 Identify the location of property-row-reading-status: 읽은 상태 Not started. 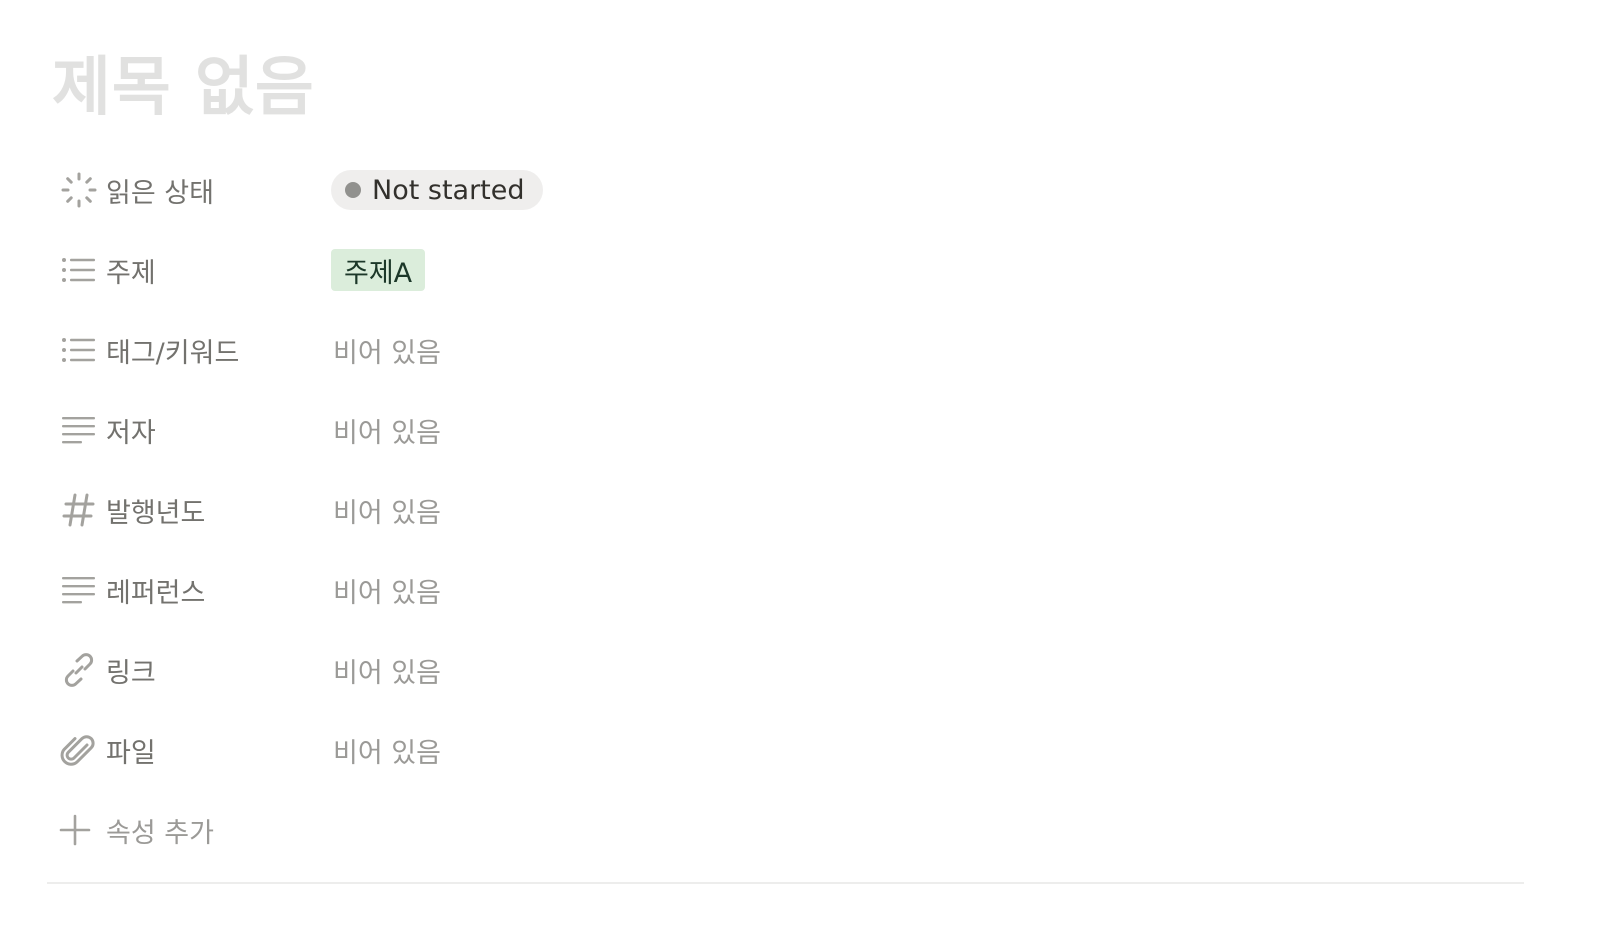
(803, 190).